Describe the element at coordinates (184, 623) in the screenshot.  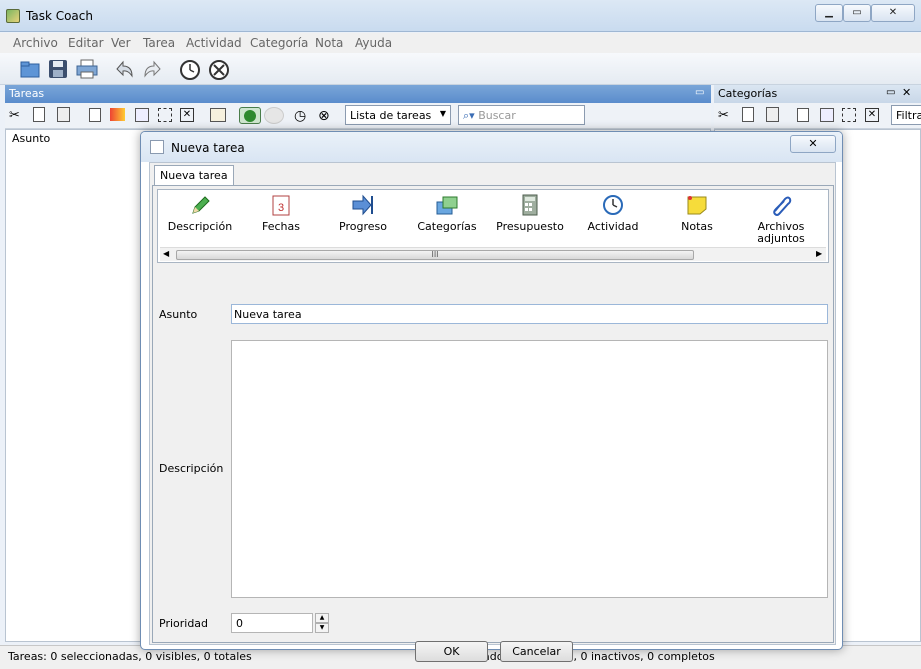
I see `prioridad-label: Prioridad` at that location.